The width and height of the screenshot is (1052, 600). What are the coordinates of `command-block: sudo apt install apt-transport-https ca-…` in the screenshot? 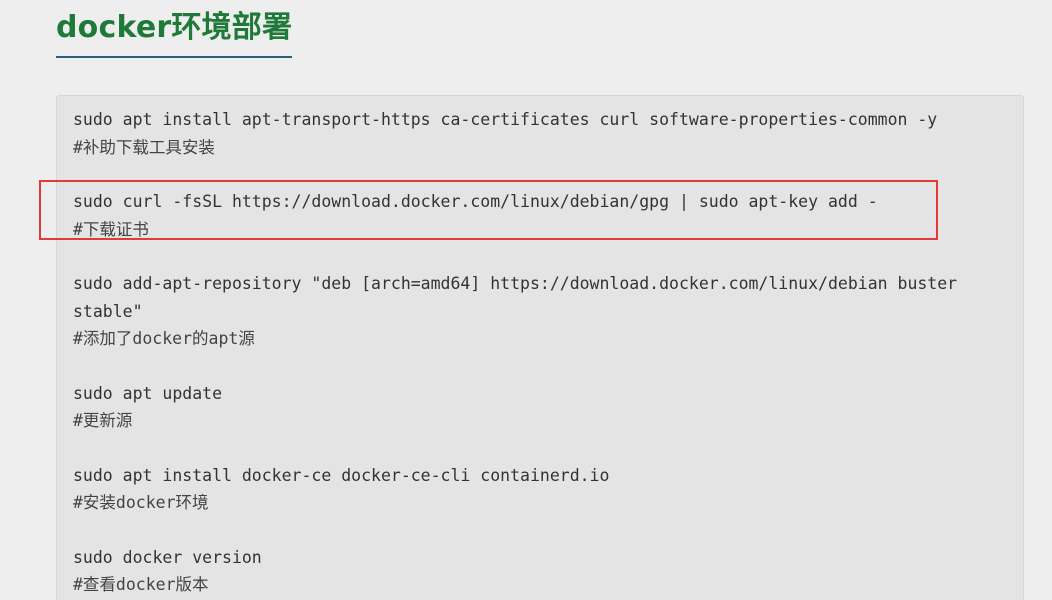 It's located at (543, 133).